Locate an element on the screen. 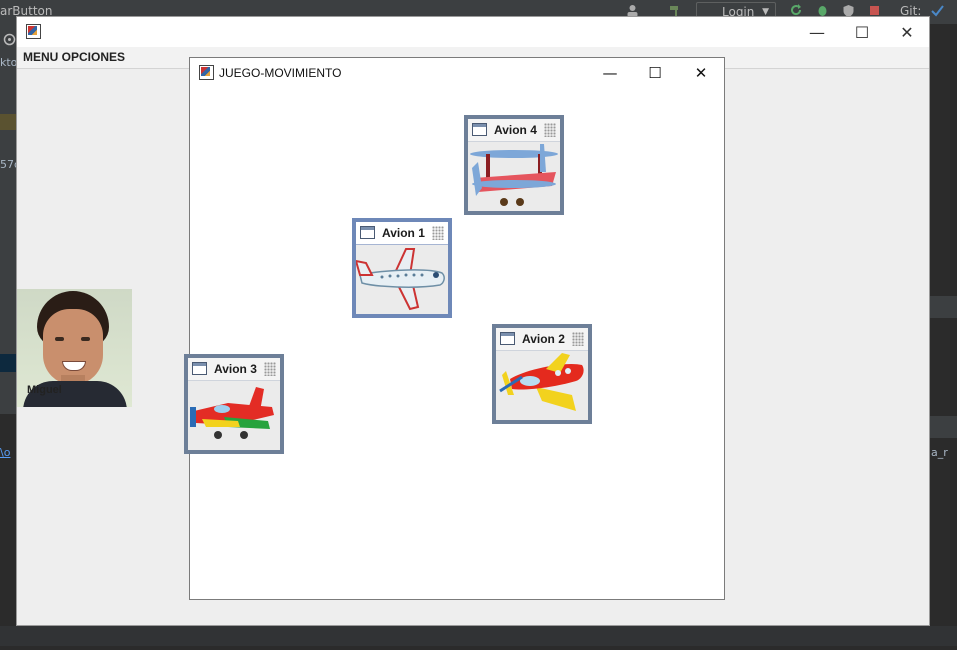  plane-frame-1: Avion 1 is located at coordinates (402, 268).